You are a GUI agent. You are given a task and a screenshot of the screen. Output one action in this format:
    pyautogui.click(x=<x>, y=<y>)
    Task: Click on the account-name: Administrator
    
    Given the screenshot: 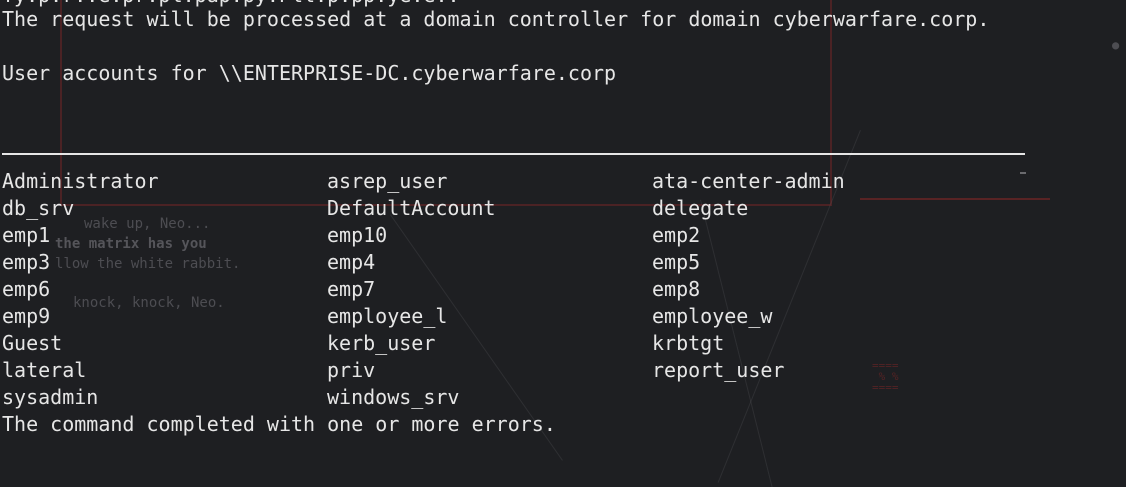 What is the action you would take?
    pyautogui.click(x=80, y=181)
    